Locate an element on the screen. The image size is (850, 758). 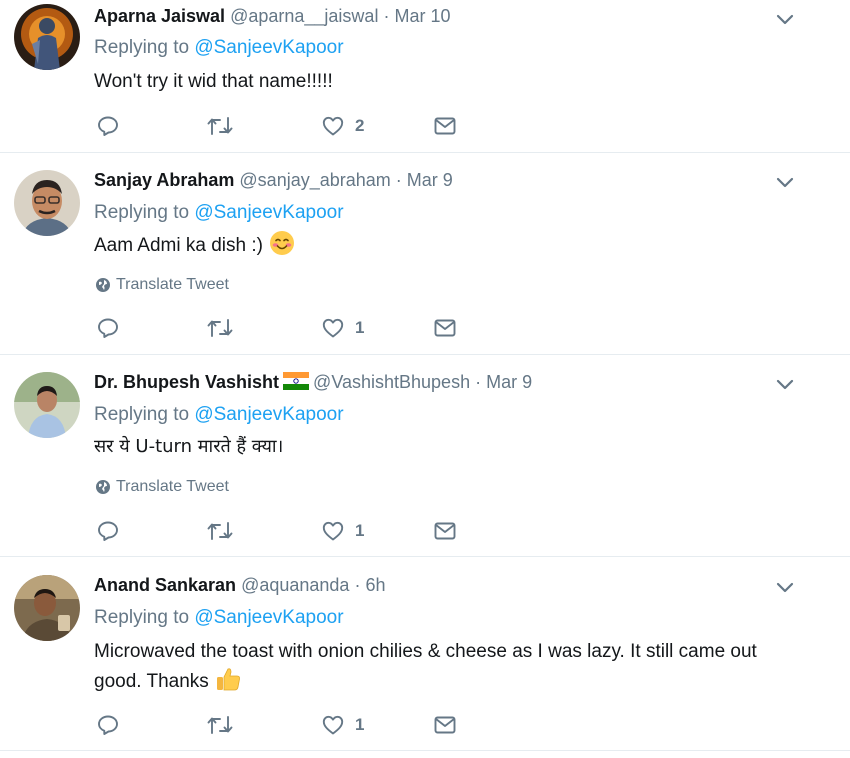
author-handle: @aparna__jaiswal is located at coordinates (304, 16).